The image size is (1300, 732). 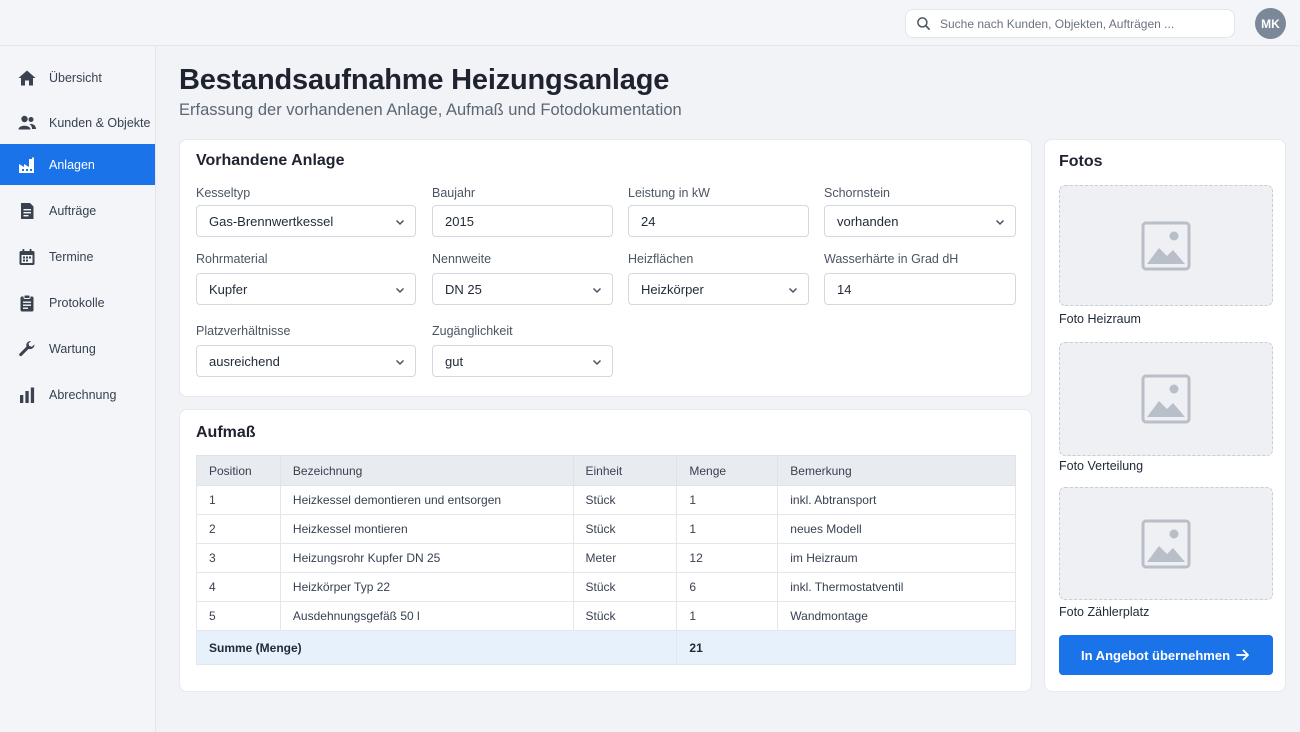 What do you see at coordinates (27, 257) in the screenshot?
I see `calendar-icon` at bounding box center [27, 257].